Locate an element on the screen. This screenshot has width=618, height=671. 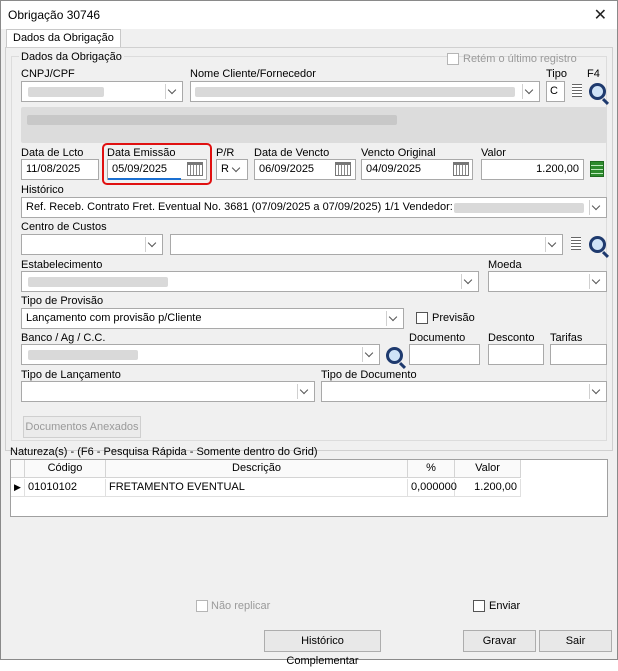
valor-label: Valor is located at coordinates (493, 153).